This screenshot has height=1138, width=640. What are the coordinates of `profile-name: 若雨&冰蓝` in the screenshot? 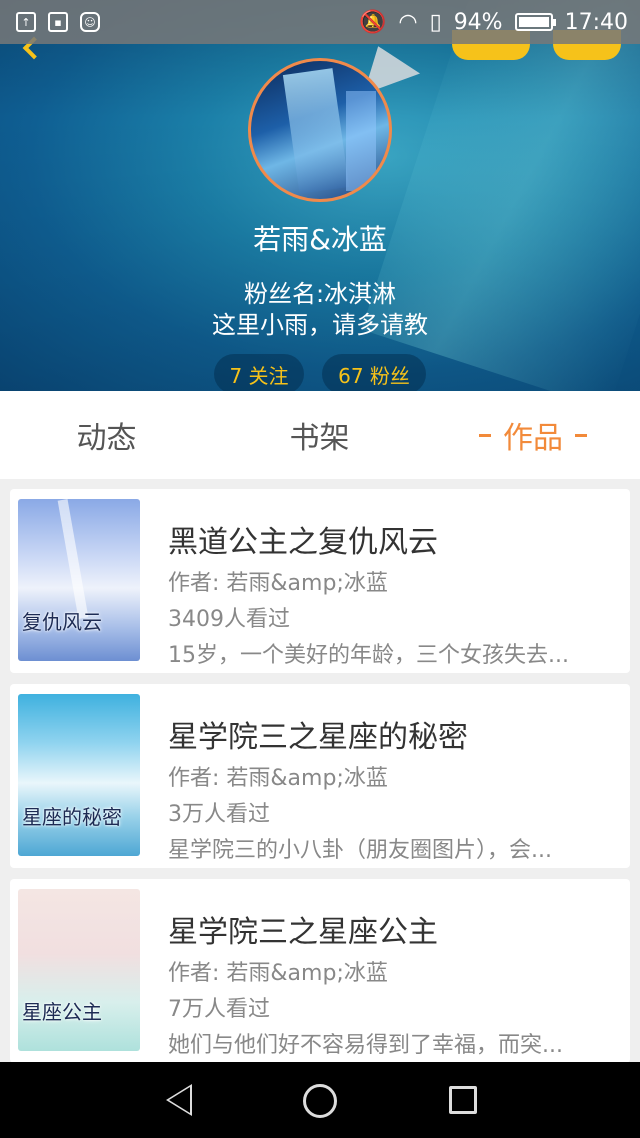 It's located at (320, 239).